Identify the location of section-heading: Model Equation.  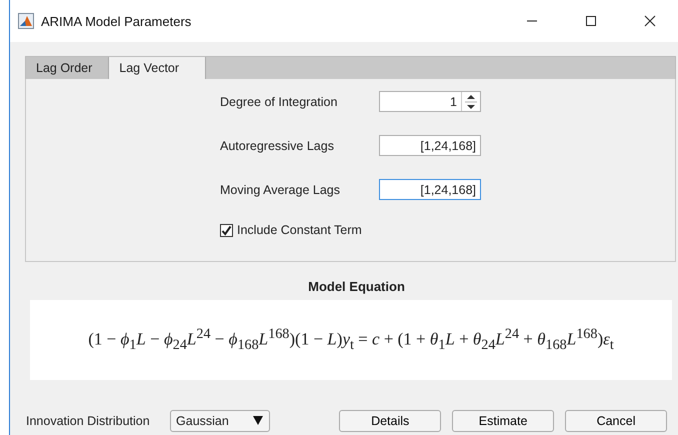
(356, 286).